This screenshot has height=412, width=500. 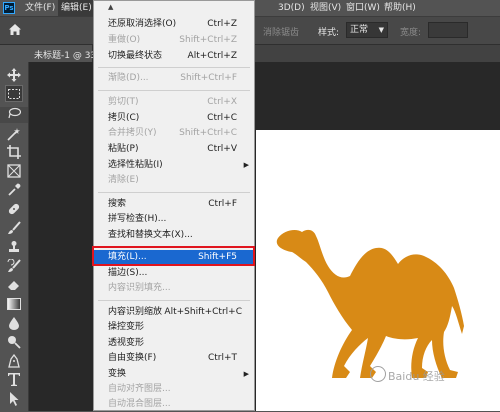 What do you see at coordinates (174, 118) in the screenshot?
I see `menu-item-copy: 拷贝(C) Ctrl+C` at bounding box center [174, 118].